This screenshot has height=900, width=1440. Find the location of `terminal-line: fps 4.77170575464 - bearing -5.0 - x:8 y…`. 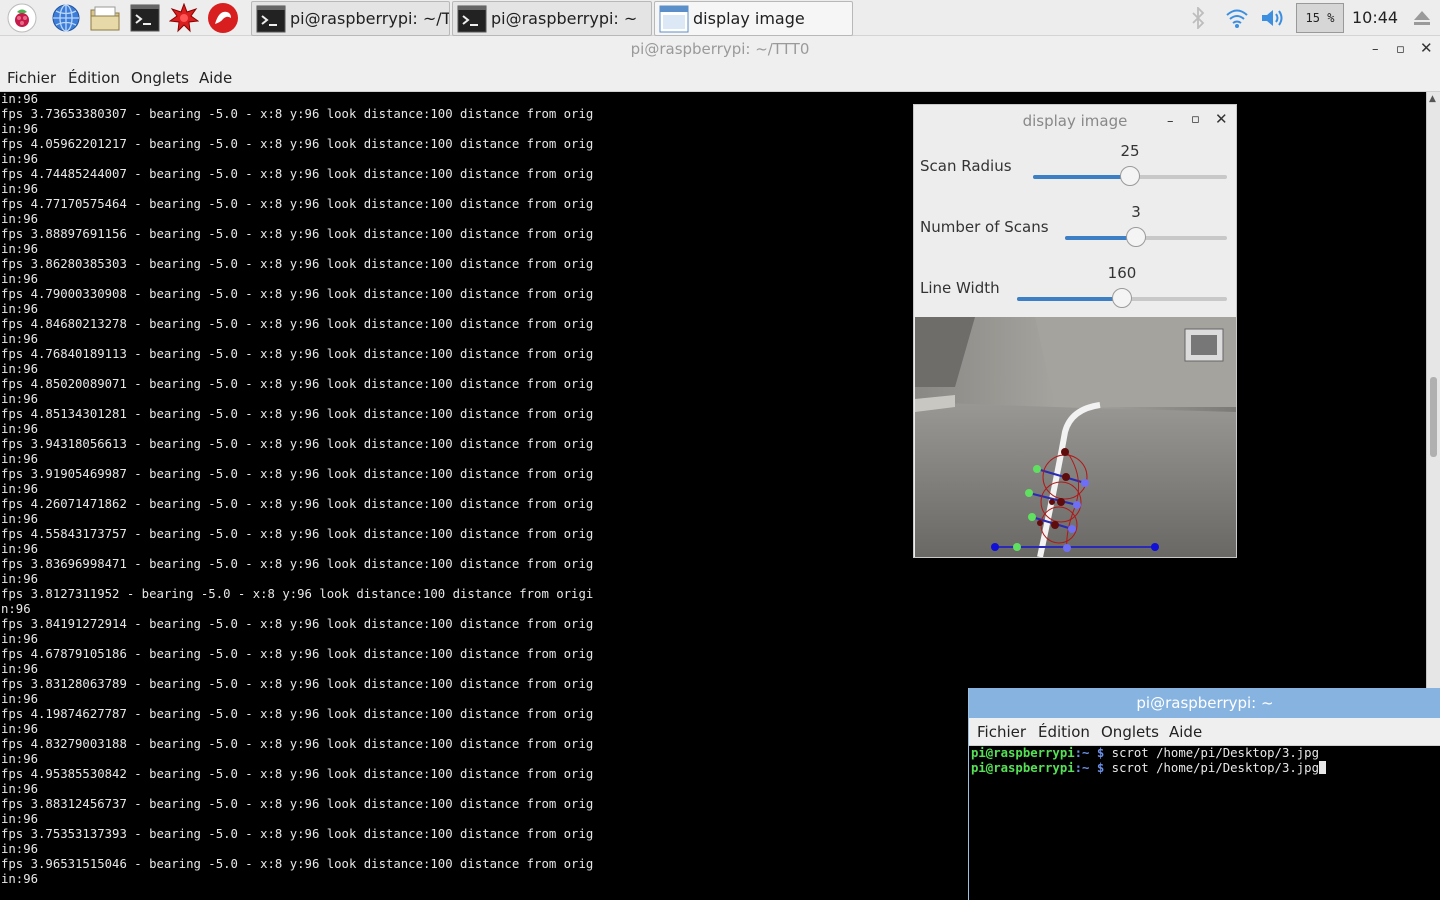

terminal-line: fps 4.77170575464 - bearing -5.0 - x:8 y… is located at coordinates (297, 204).